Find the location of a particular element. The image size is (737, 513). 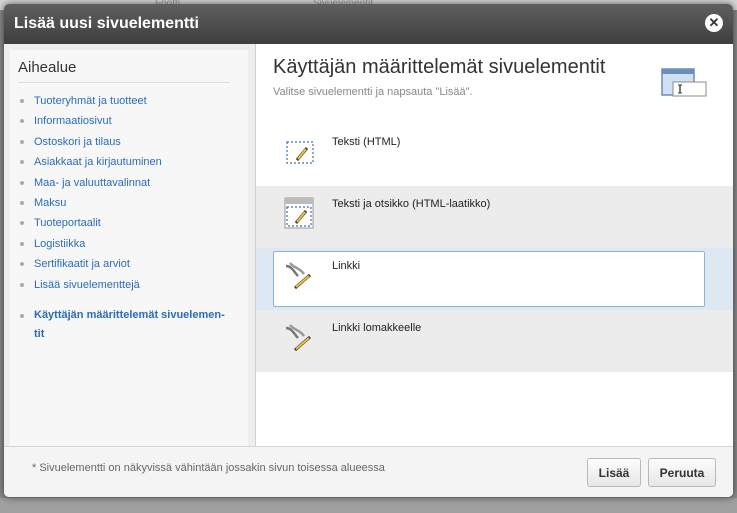

category-link: Maa- ja valuuttavalinnat is located at coordinates (124, 185).